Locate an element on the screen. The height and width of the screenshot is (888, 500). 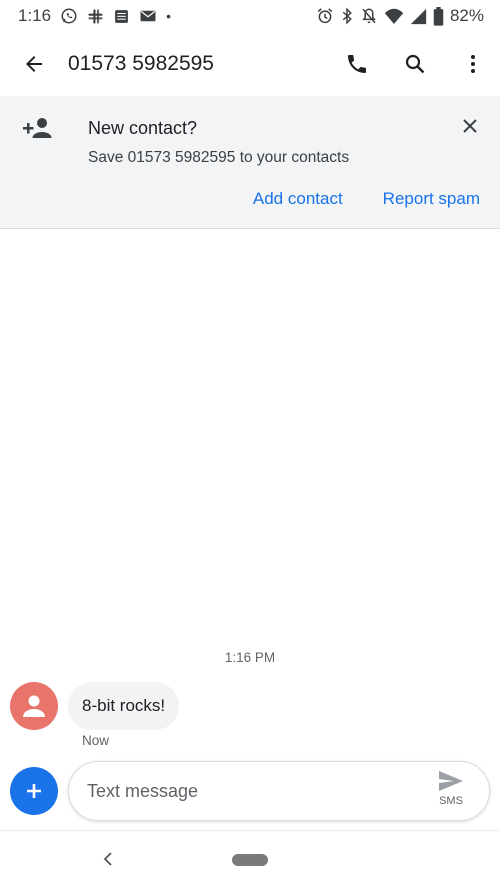
message-text: 8-bit rocks! is located at coordinates (124, 705).